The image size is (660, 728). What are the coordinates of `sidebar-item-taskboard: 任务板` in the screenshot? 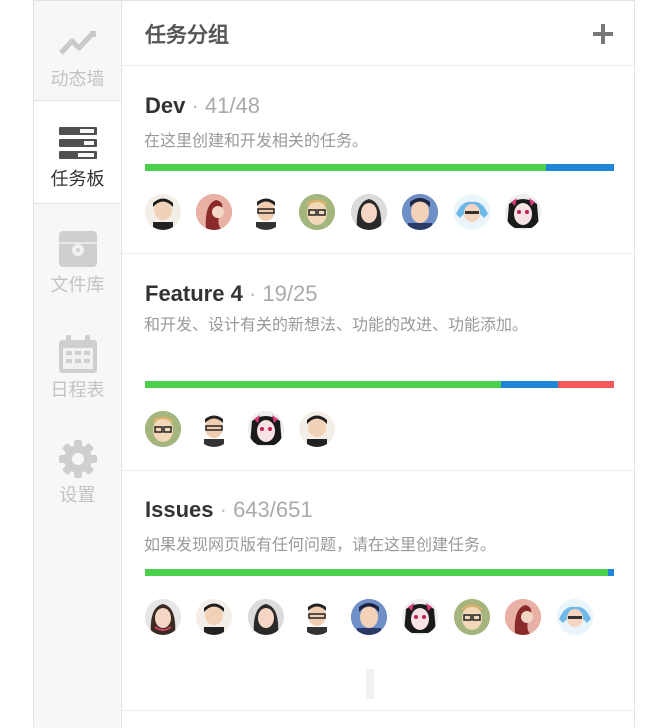 It's located at (77, 152).